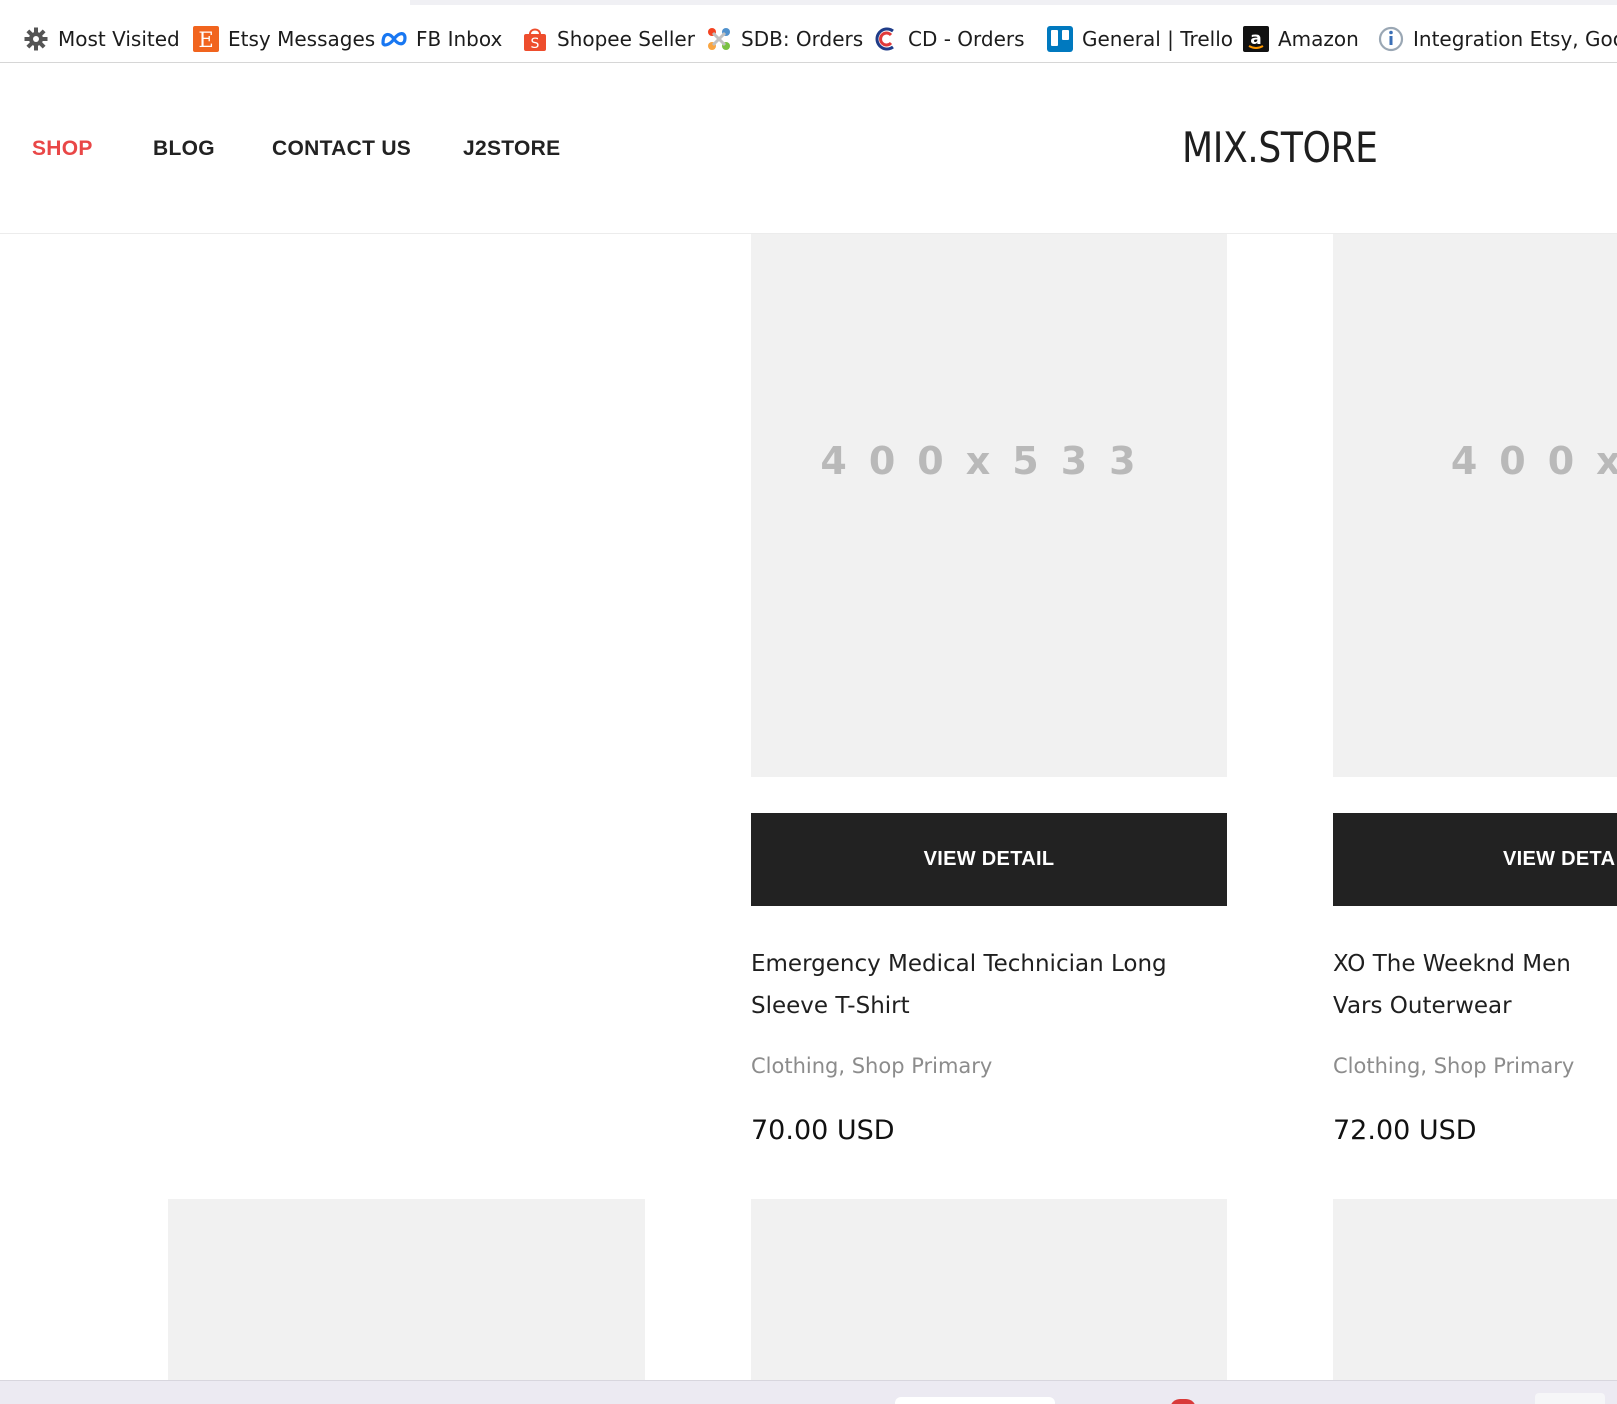  I want to click on product-price: 70.00 USD, so click(823, 1130).